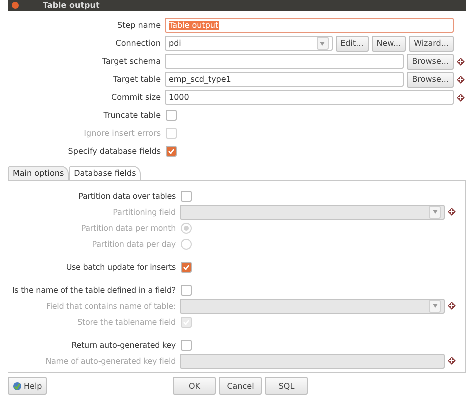  I want to click on field-label: Partition data over tables, so click(127, 196).